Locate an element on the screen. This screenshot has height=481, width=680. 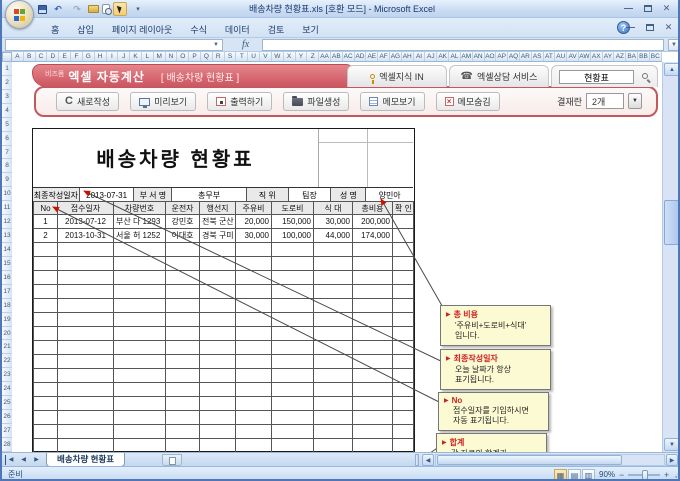
insert-sheet-tab is located at coordinates (172, 460).